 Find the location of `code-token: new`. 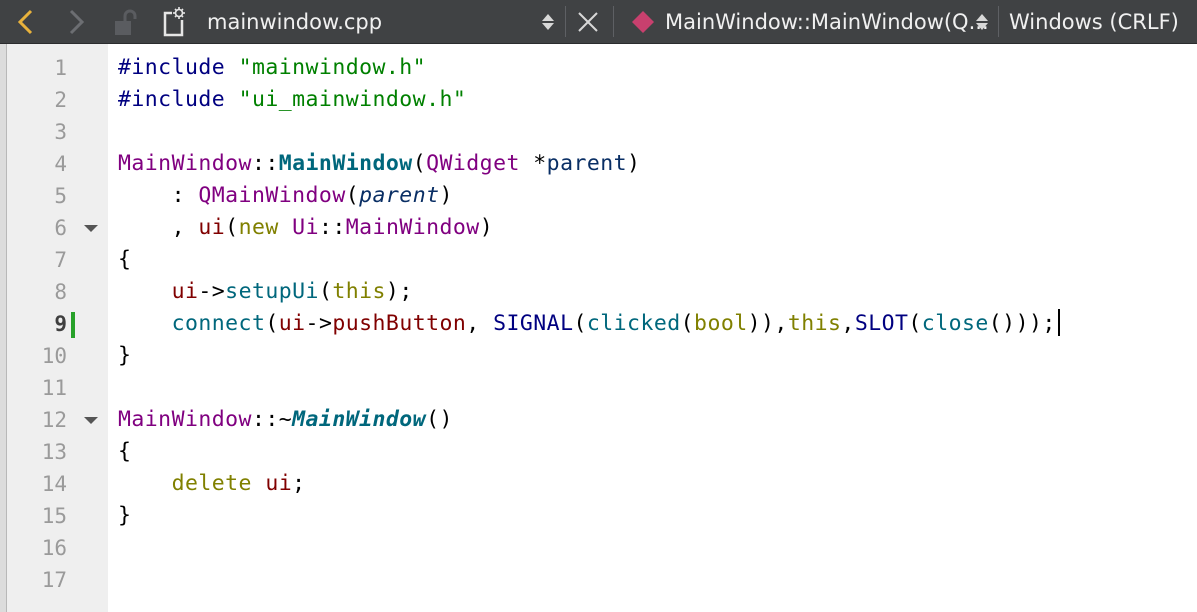

code-token: new is located at coordinates (258, 227).